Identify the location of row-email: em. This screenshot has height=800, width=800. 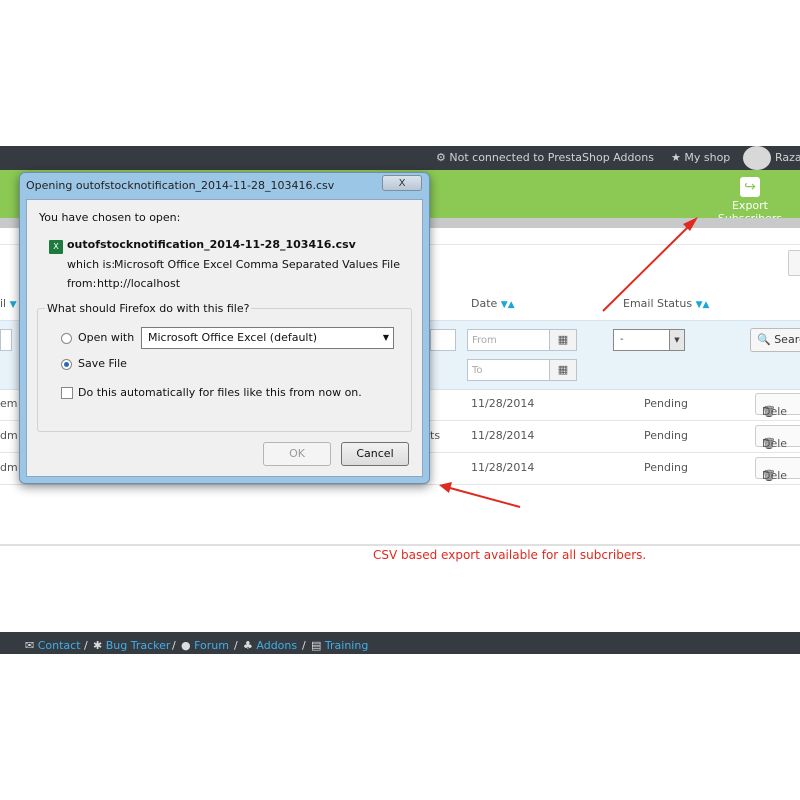
(9, 403).